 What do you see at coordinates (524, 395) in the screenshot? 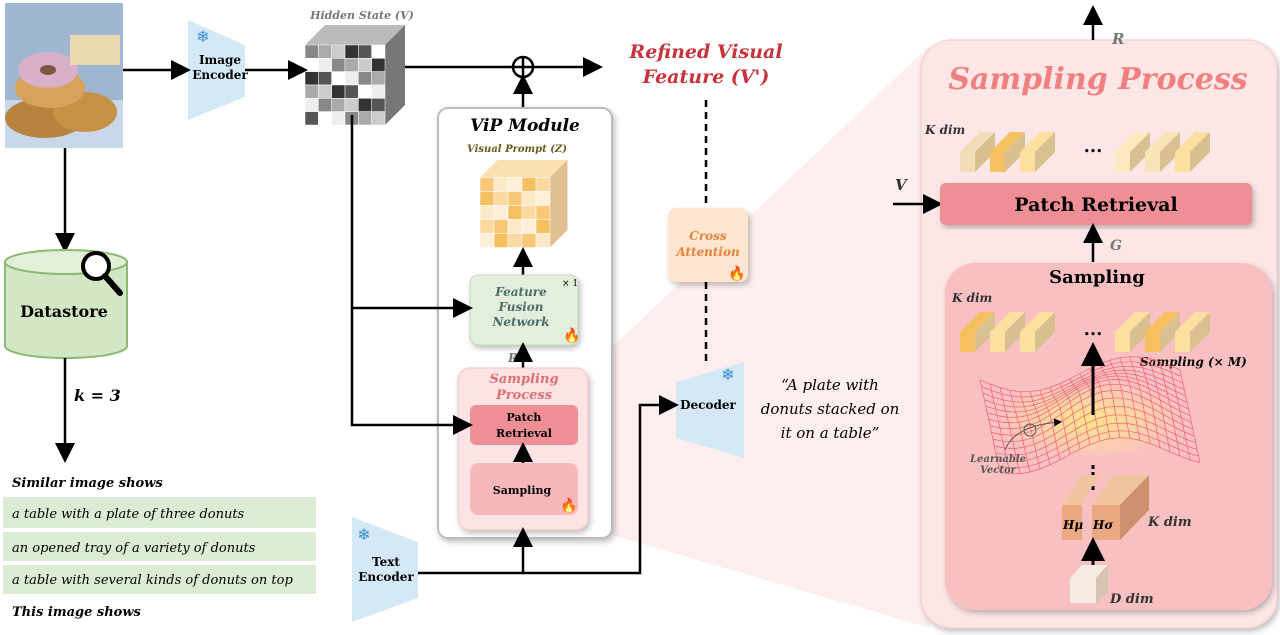
I see `sampling-process-label-2: Process` at bounding box center [524, 395].